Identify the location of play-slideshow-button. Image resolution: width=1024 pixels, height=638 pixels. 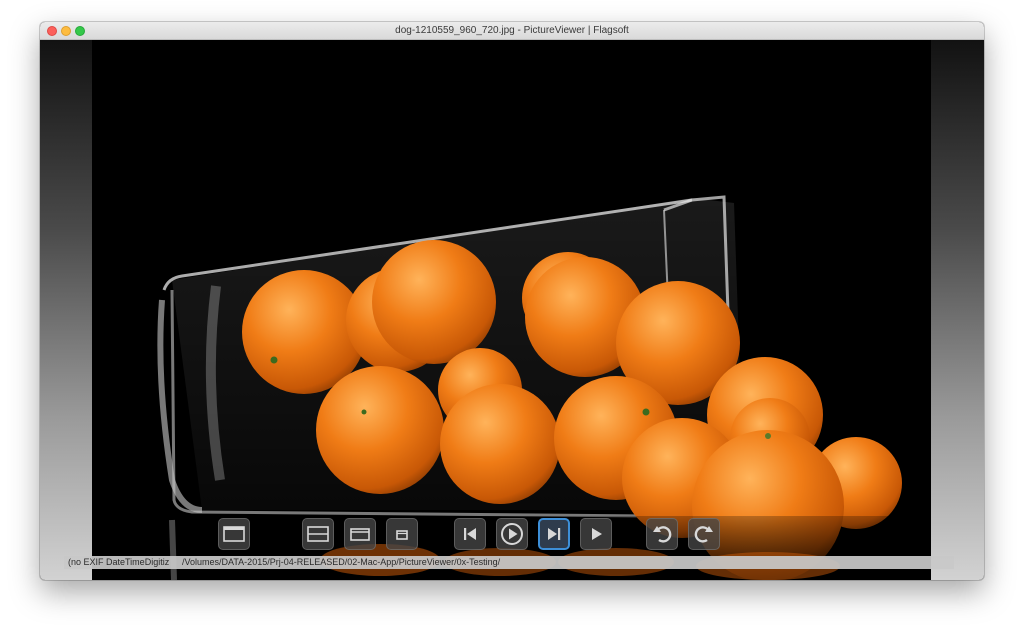
(512, 534).